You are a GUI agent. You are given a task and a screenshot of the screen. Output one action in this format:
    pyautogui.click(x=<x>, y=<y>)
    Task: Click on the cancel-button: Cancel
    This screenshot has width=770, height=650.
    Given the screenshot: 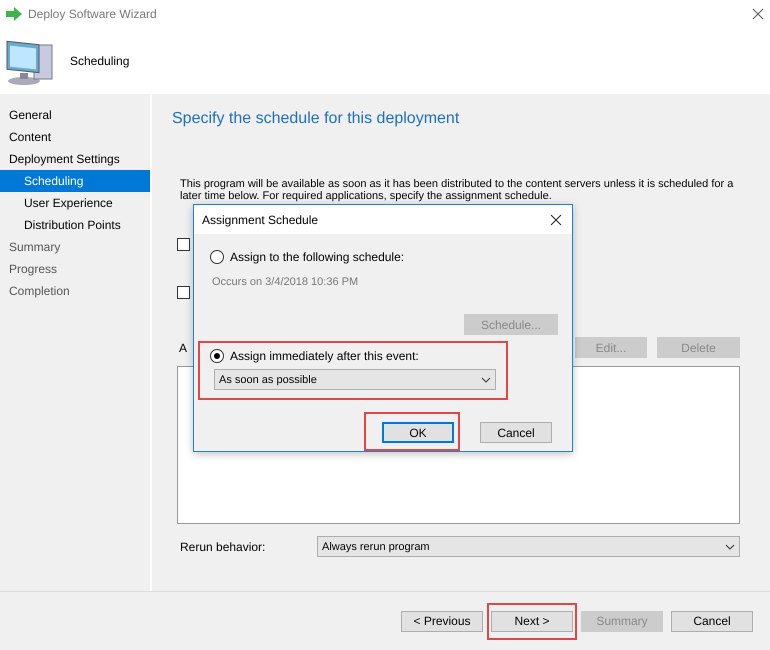 What is the action you would take?
    pyautogui.click(x=516, y=432)
    